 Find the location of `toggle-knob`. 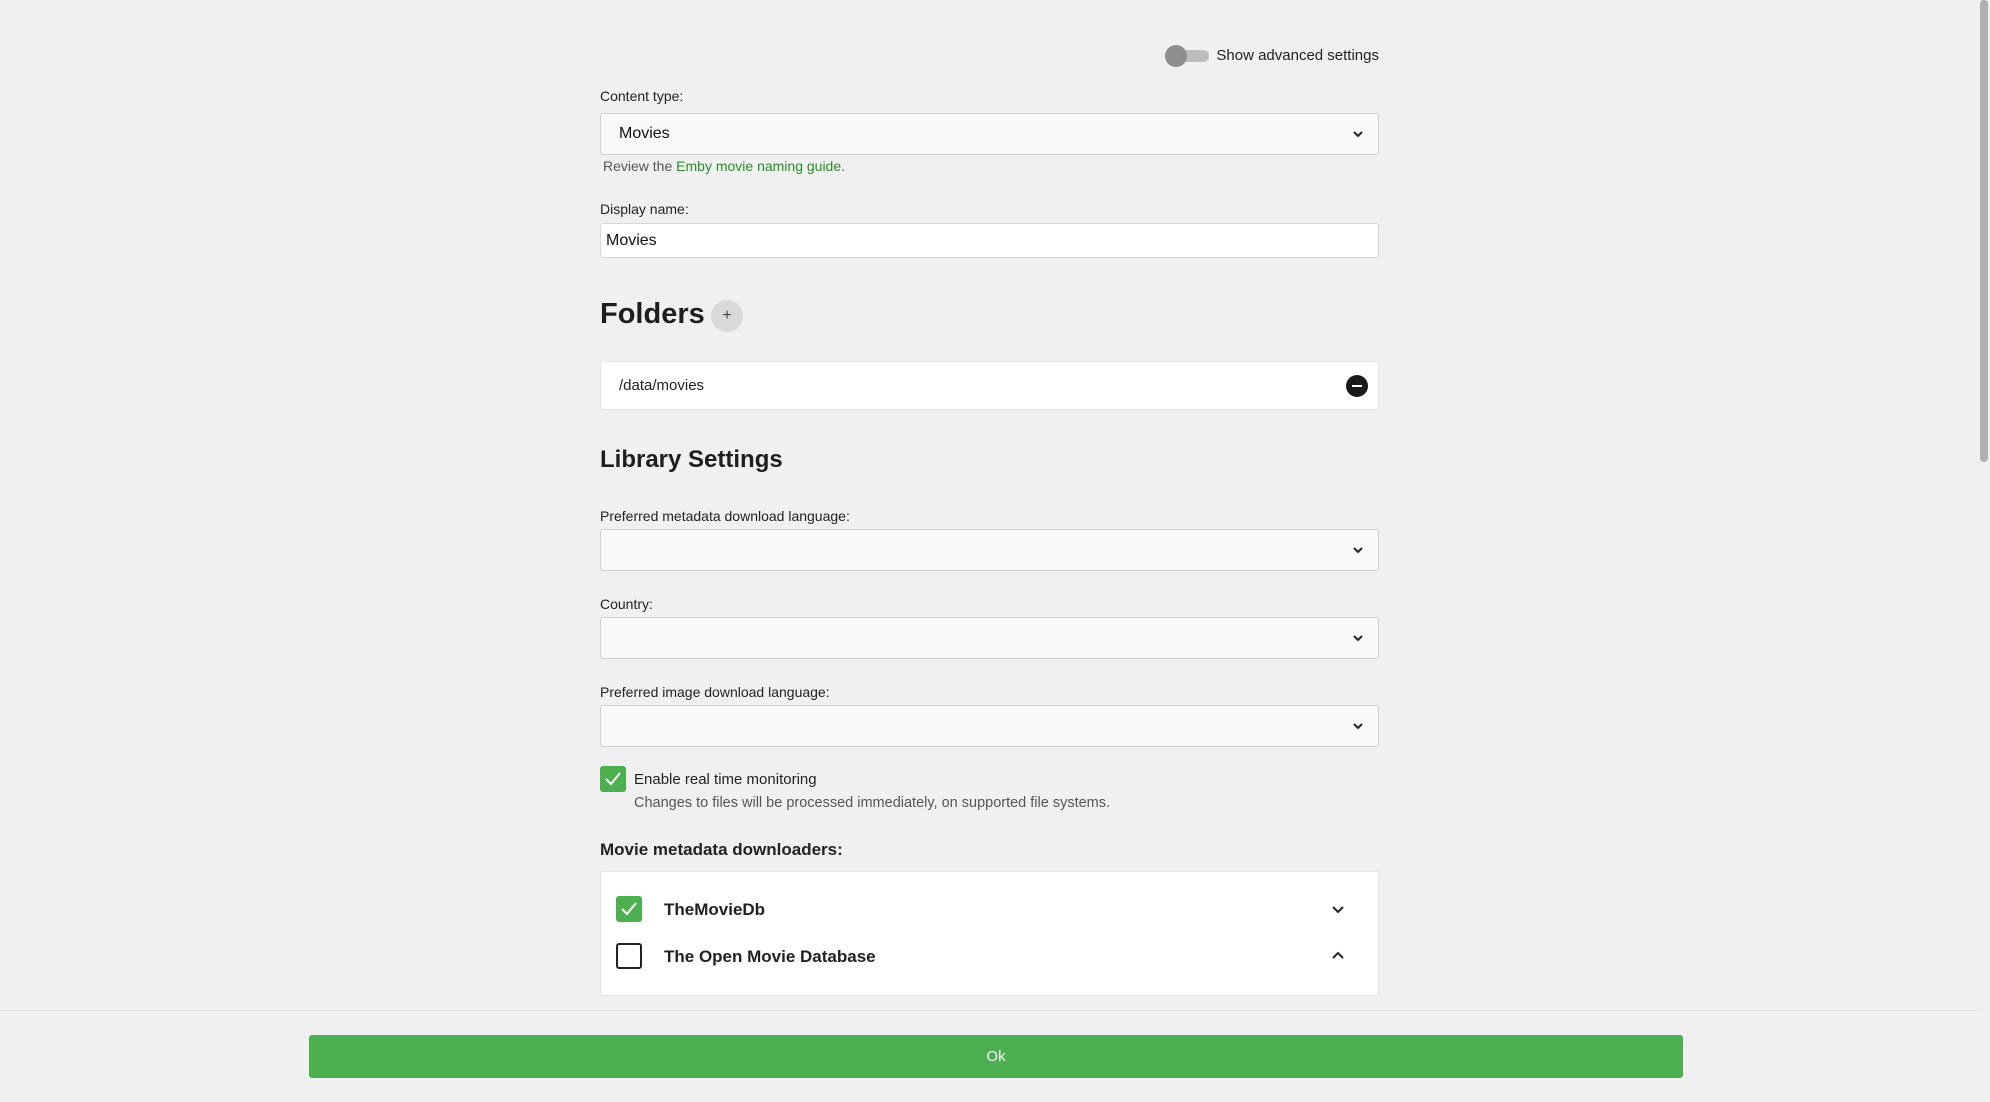

toggle-knob is located at coordinates (1176, 56).